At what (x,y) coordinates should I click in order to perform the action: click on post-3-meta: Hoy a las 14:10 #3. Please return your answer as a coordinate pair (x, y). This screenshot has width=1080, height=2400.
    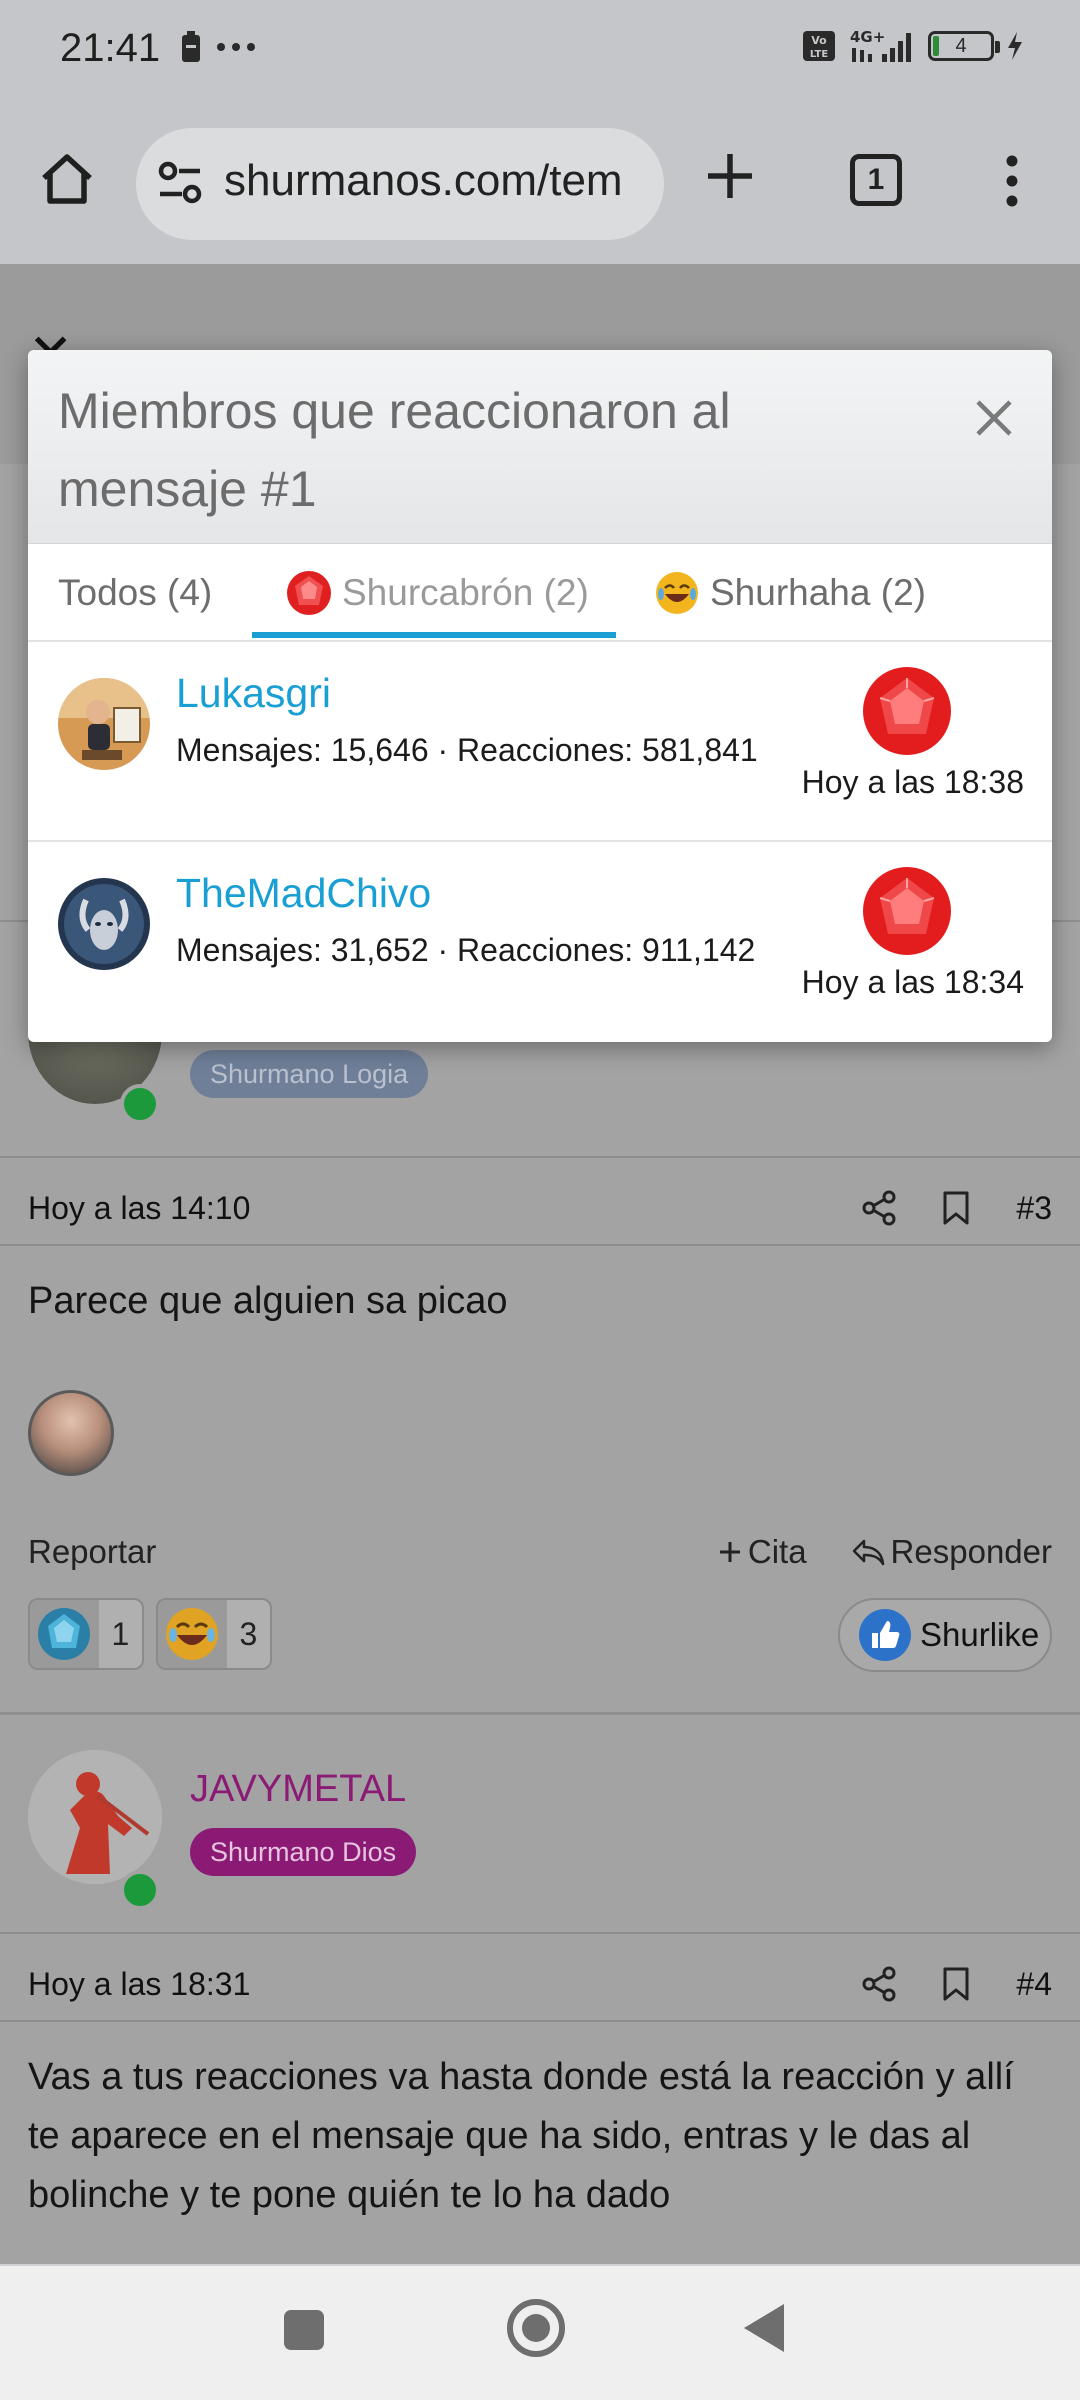
    Looking at the image, I should click on (540, 1208).